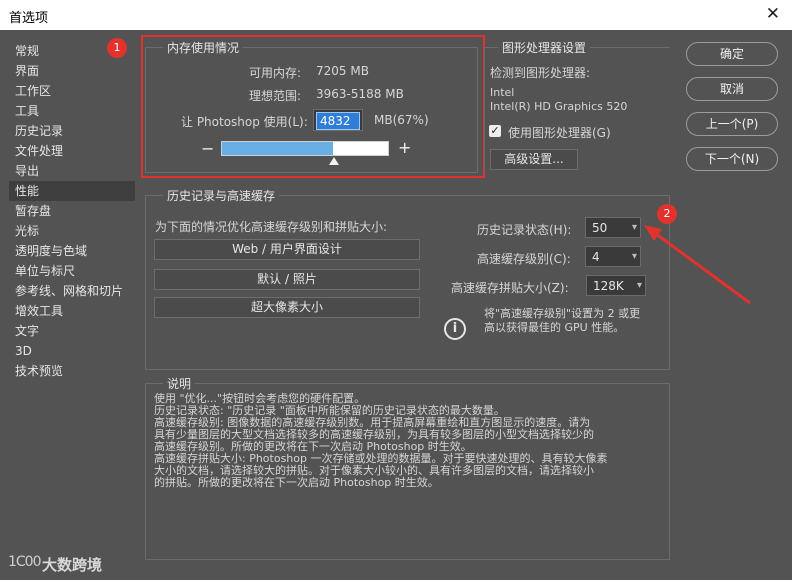  What do you see at coordinates (72, 231) in the screenshot?
I see `sidebar-item-cursors: 光标` at bounding box center [72, 231].